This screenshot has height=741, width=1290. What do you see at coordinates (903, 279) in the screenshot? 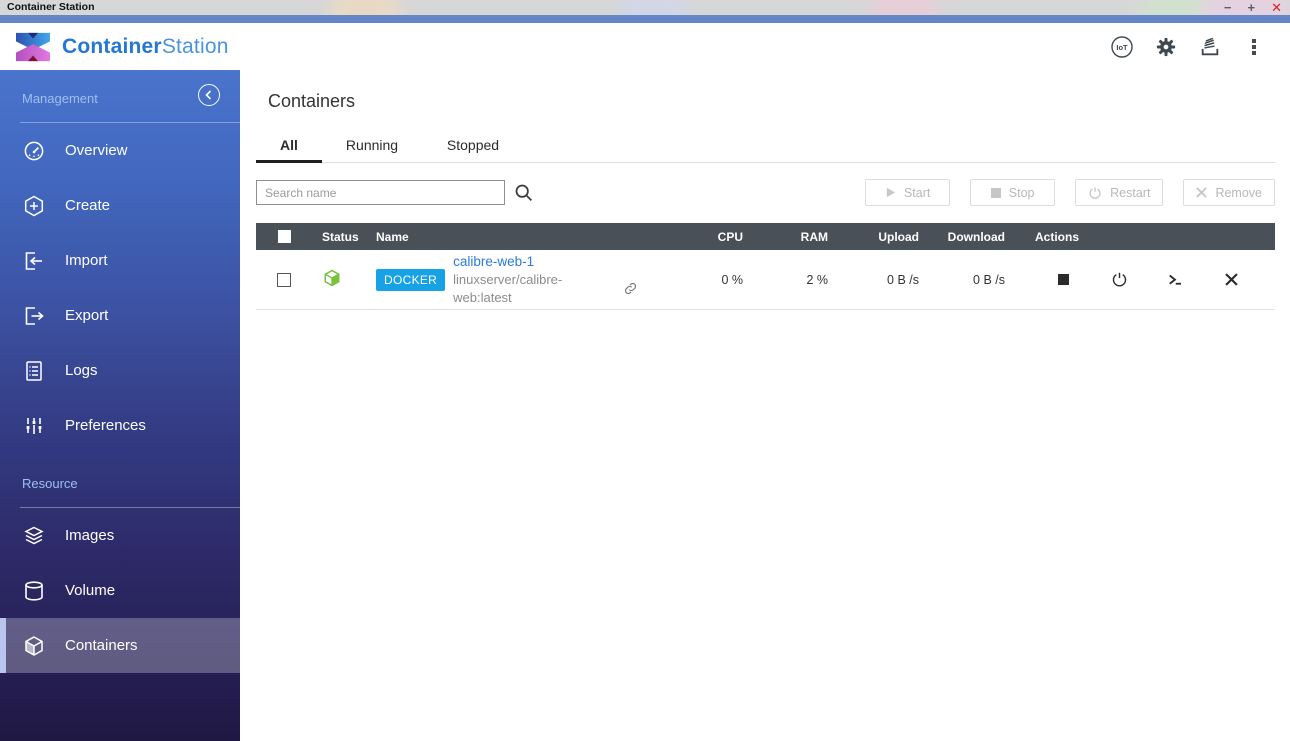
I see `upload-value: 0 B /s` at bounding box center [903, 279].